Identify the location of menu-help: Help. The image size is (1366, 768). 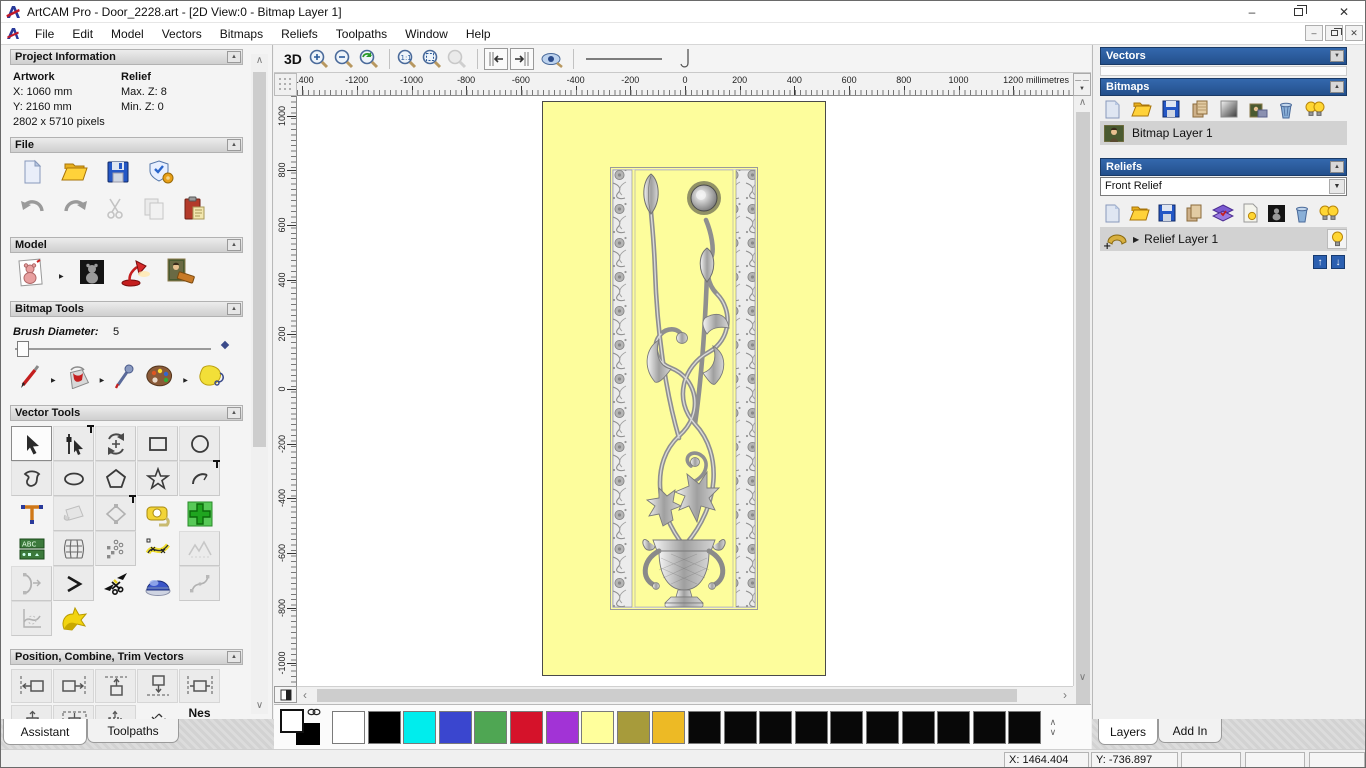
(478, 34).